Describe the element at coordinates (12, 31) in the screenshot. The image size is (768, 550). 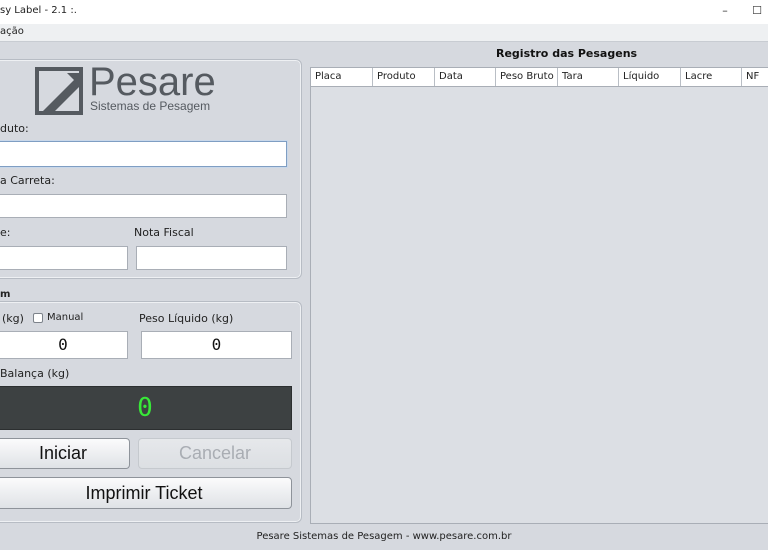
I see `menu-item-acao: ação` at that location.